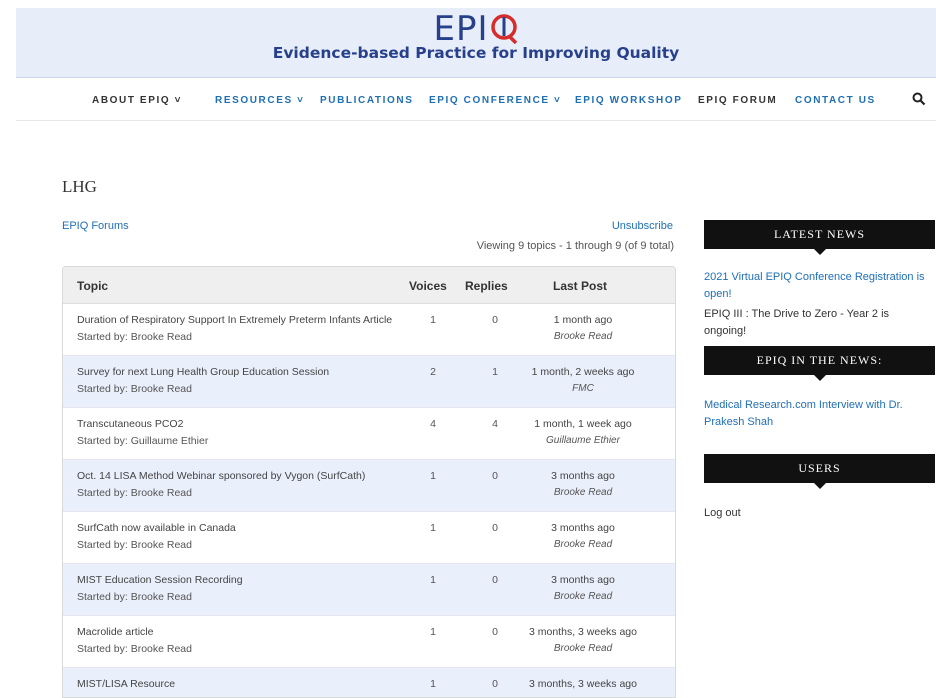 The image size is (936, 698). I want to click on voices-count: 4, so click(433, 424).